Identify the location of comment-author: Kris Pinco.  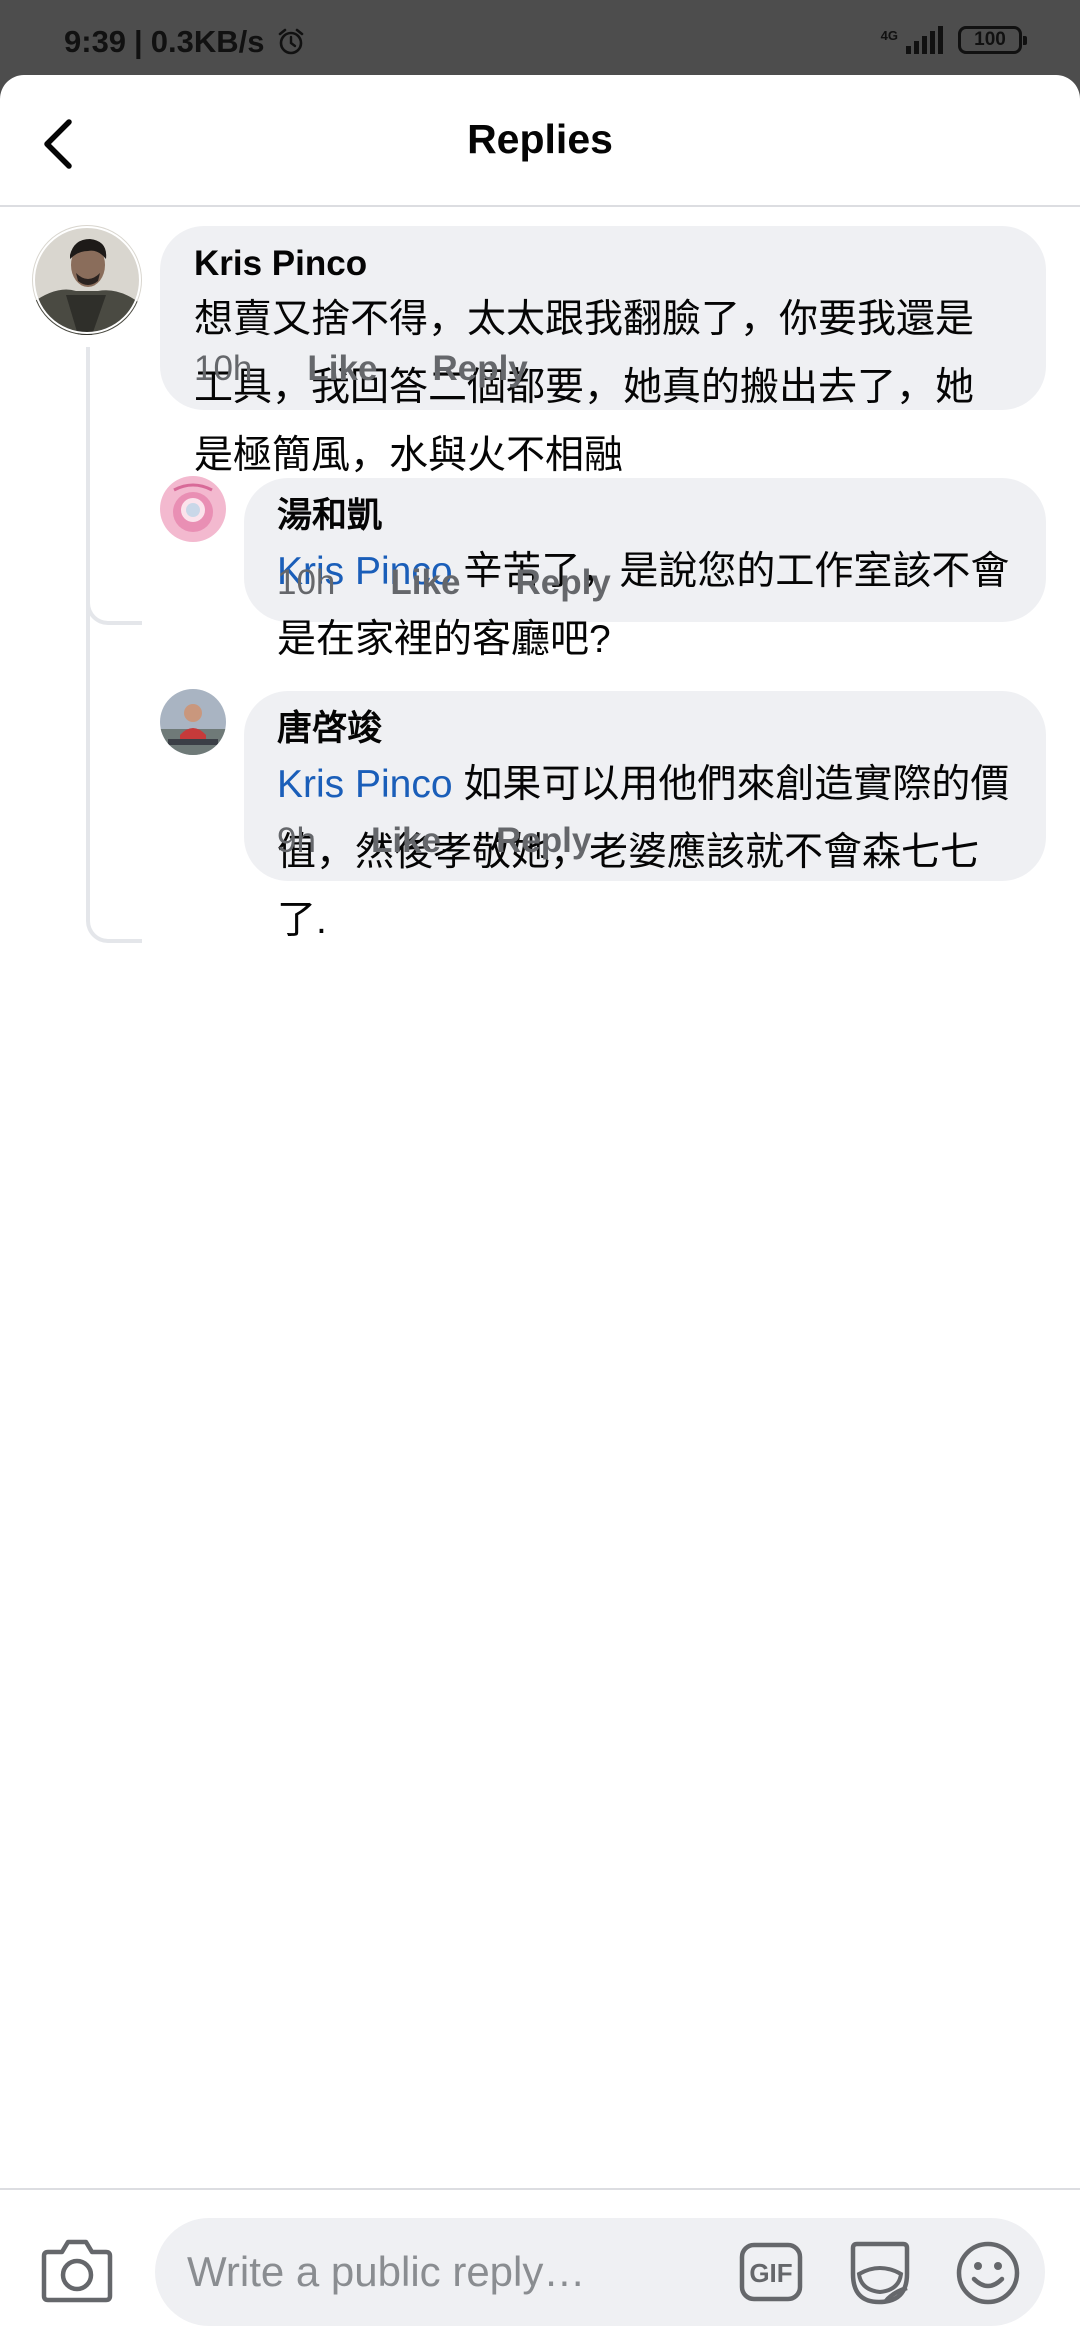
(603, 264).